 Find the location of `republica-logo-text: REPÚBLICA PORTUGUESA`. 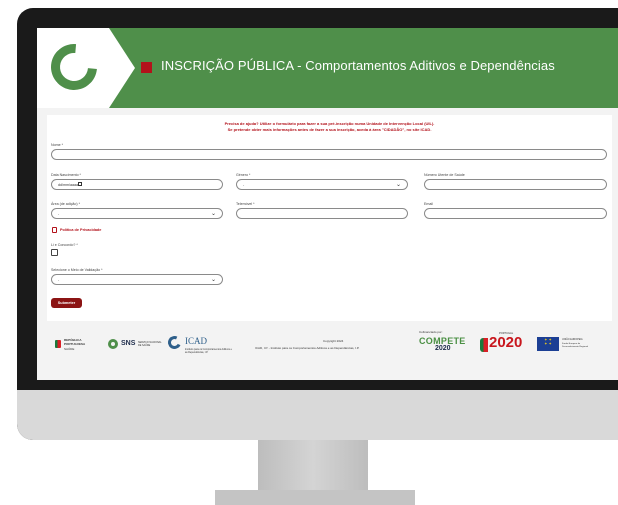

republica-logo-text: REPÚBLICA PORTUGUESA is located at coordinates (75, 342).